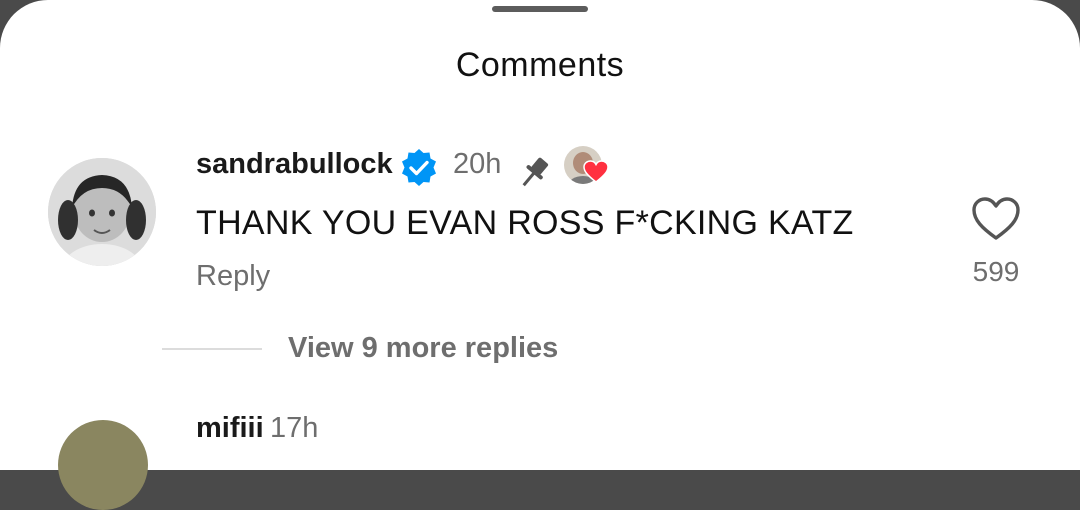  I want to click on replies-divider, so click(212, 349).